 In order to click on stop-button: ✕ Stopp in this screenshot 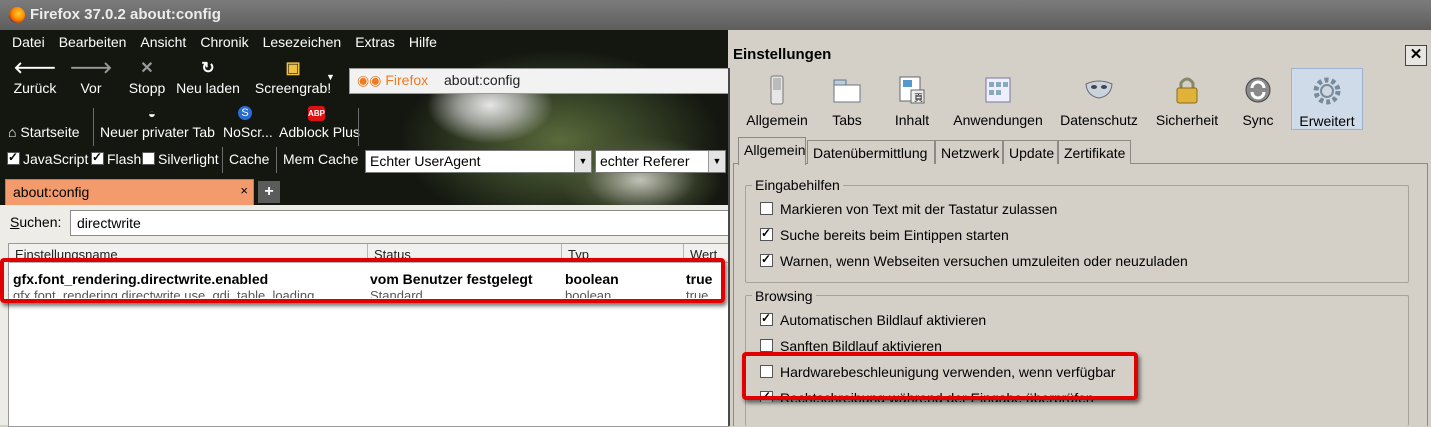, I will do `click(147, 77)`.